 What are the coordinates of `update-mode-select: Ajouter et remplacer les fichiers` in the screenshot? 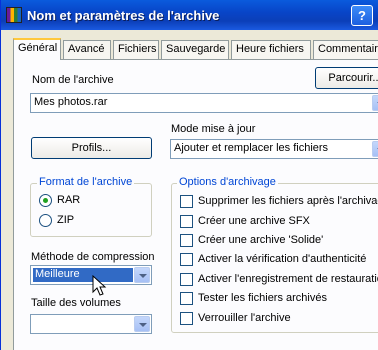 It's located at (274, 149).